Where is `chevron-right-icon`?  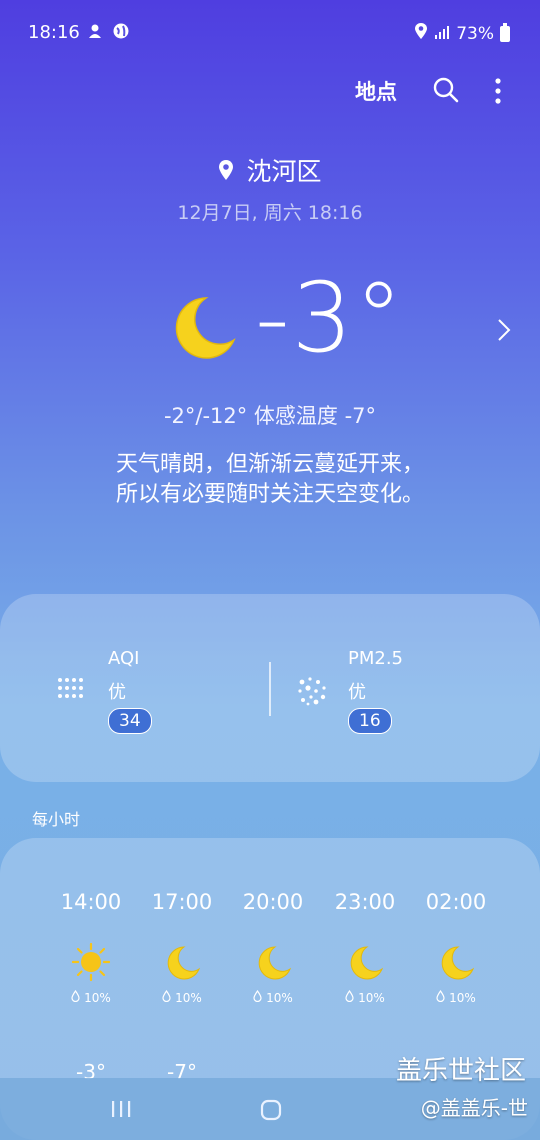
chevron-right-icon is located at coordinates (504, 330).